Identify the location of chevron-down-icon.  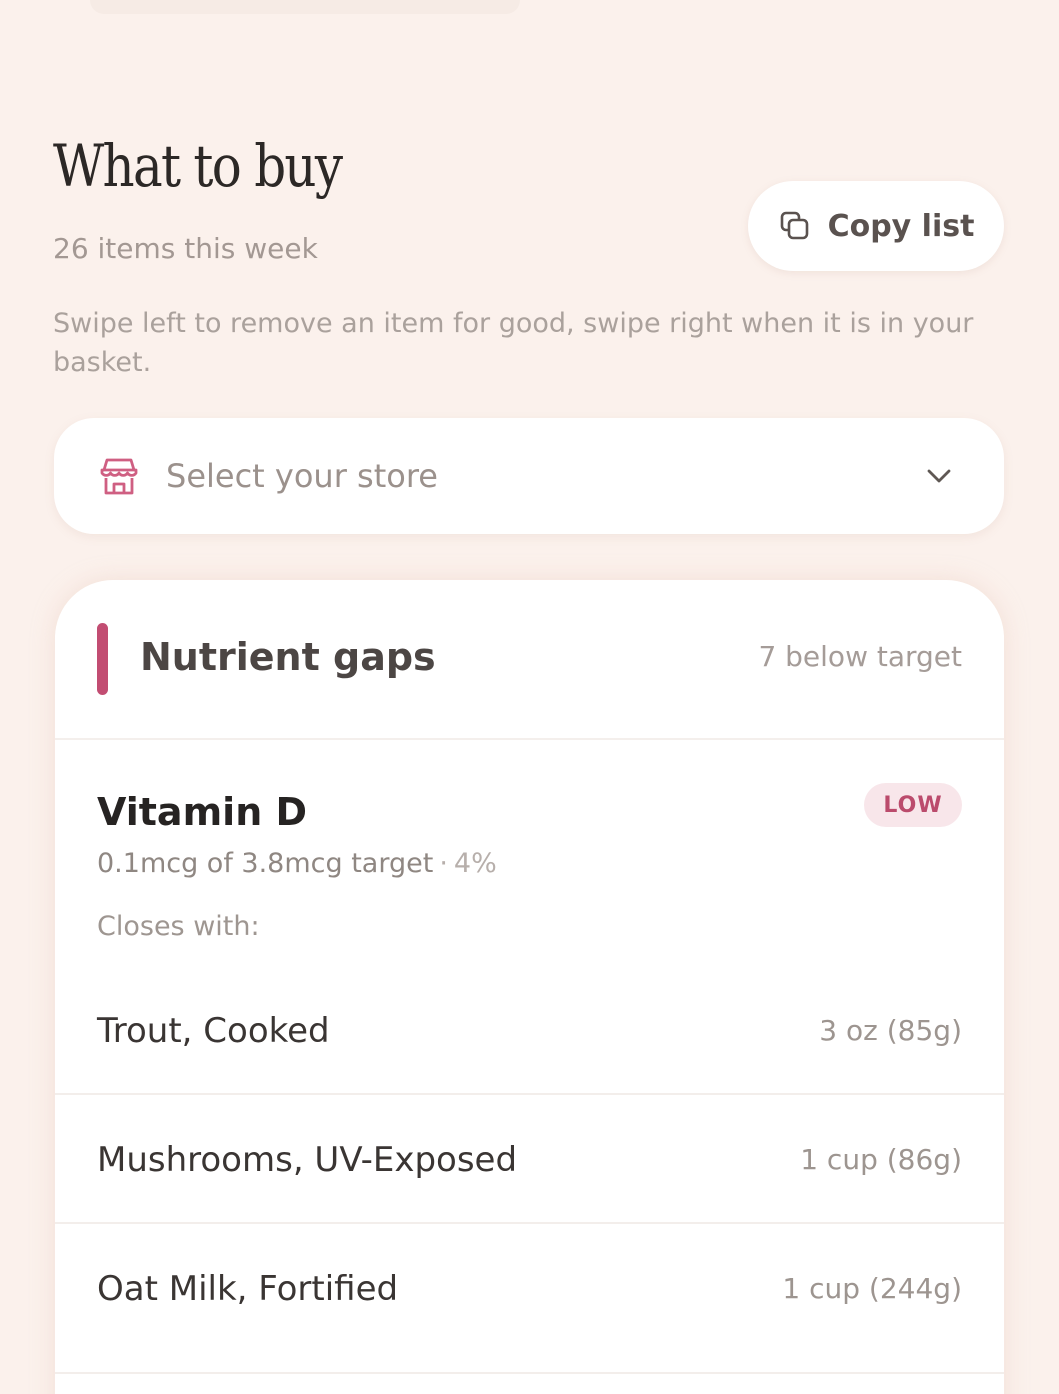
(939, 476).